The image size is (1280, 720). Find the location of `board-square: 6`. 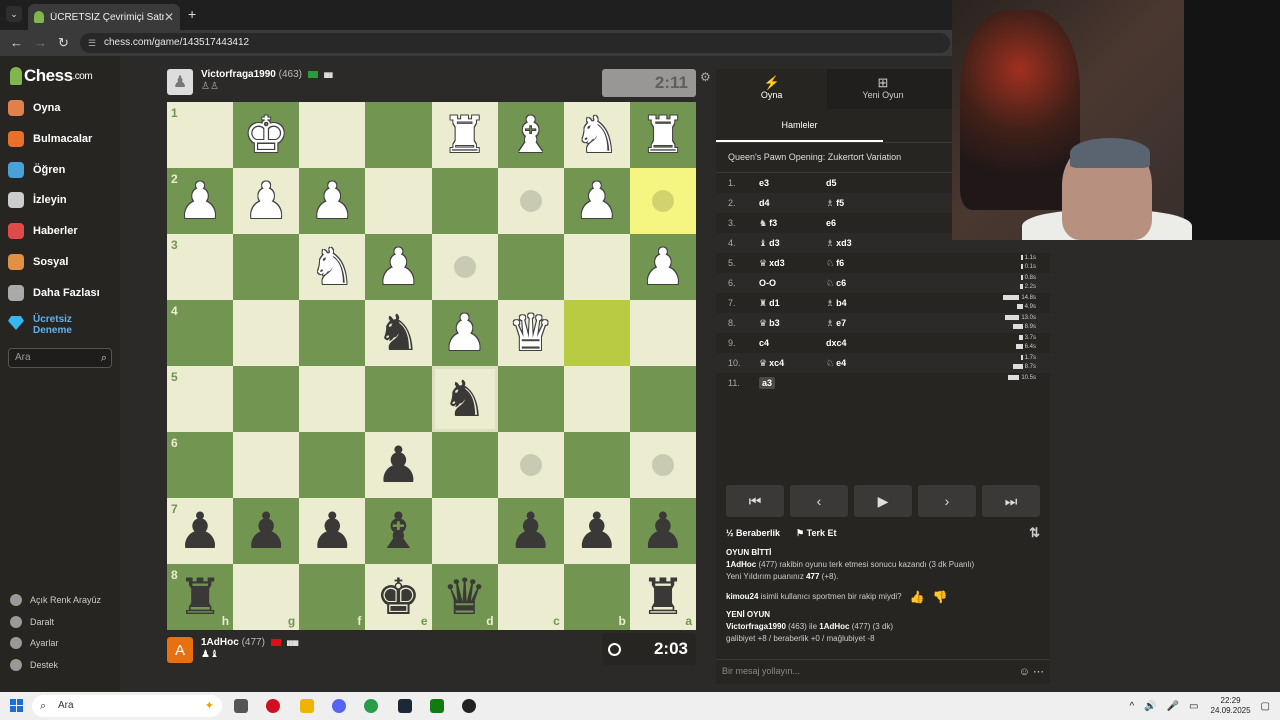

board-square: 6 is located at coordinates (200, 465).